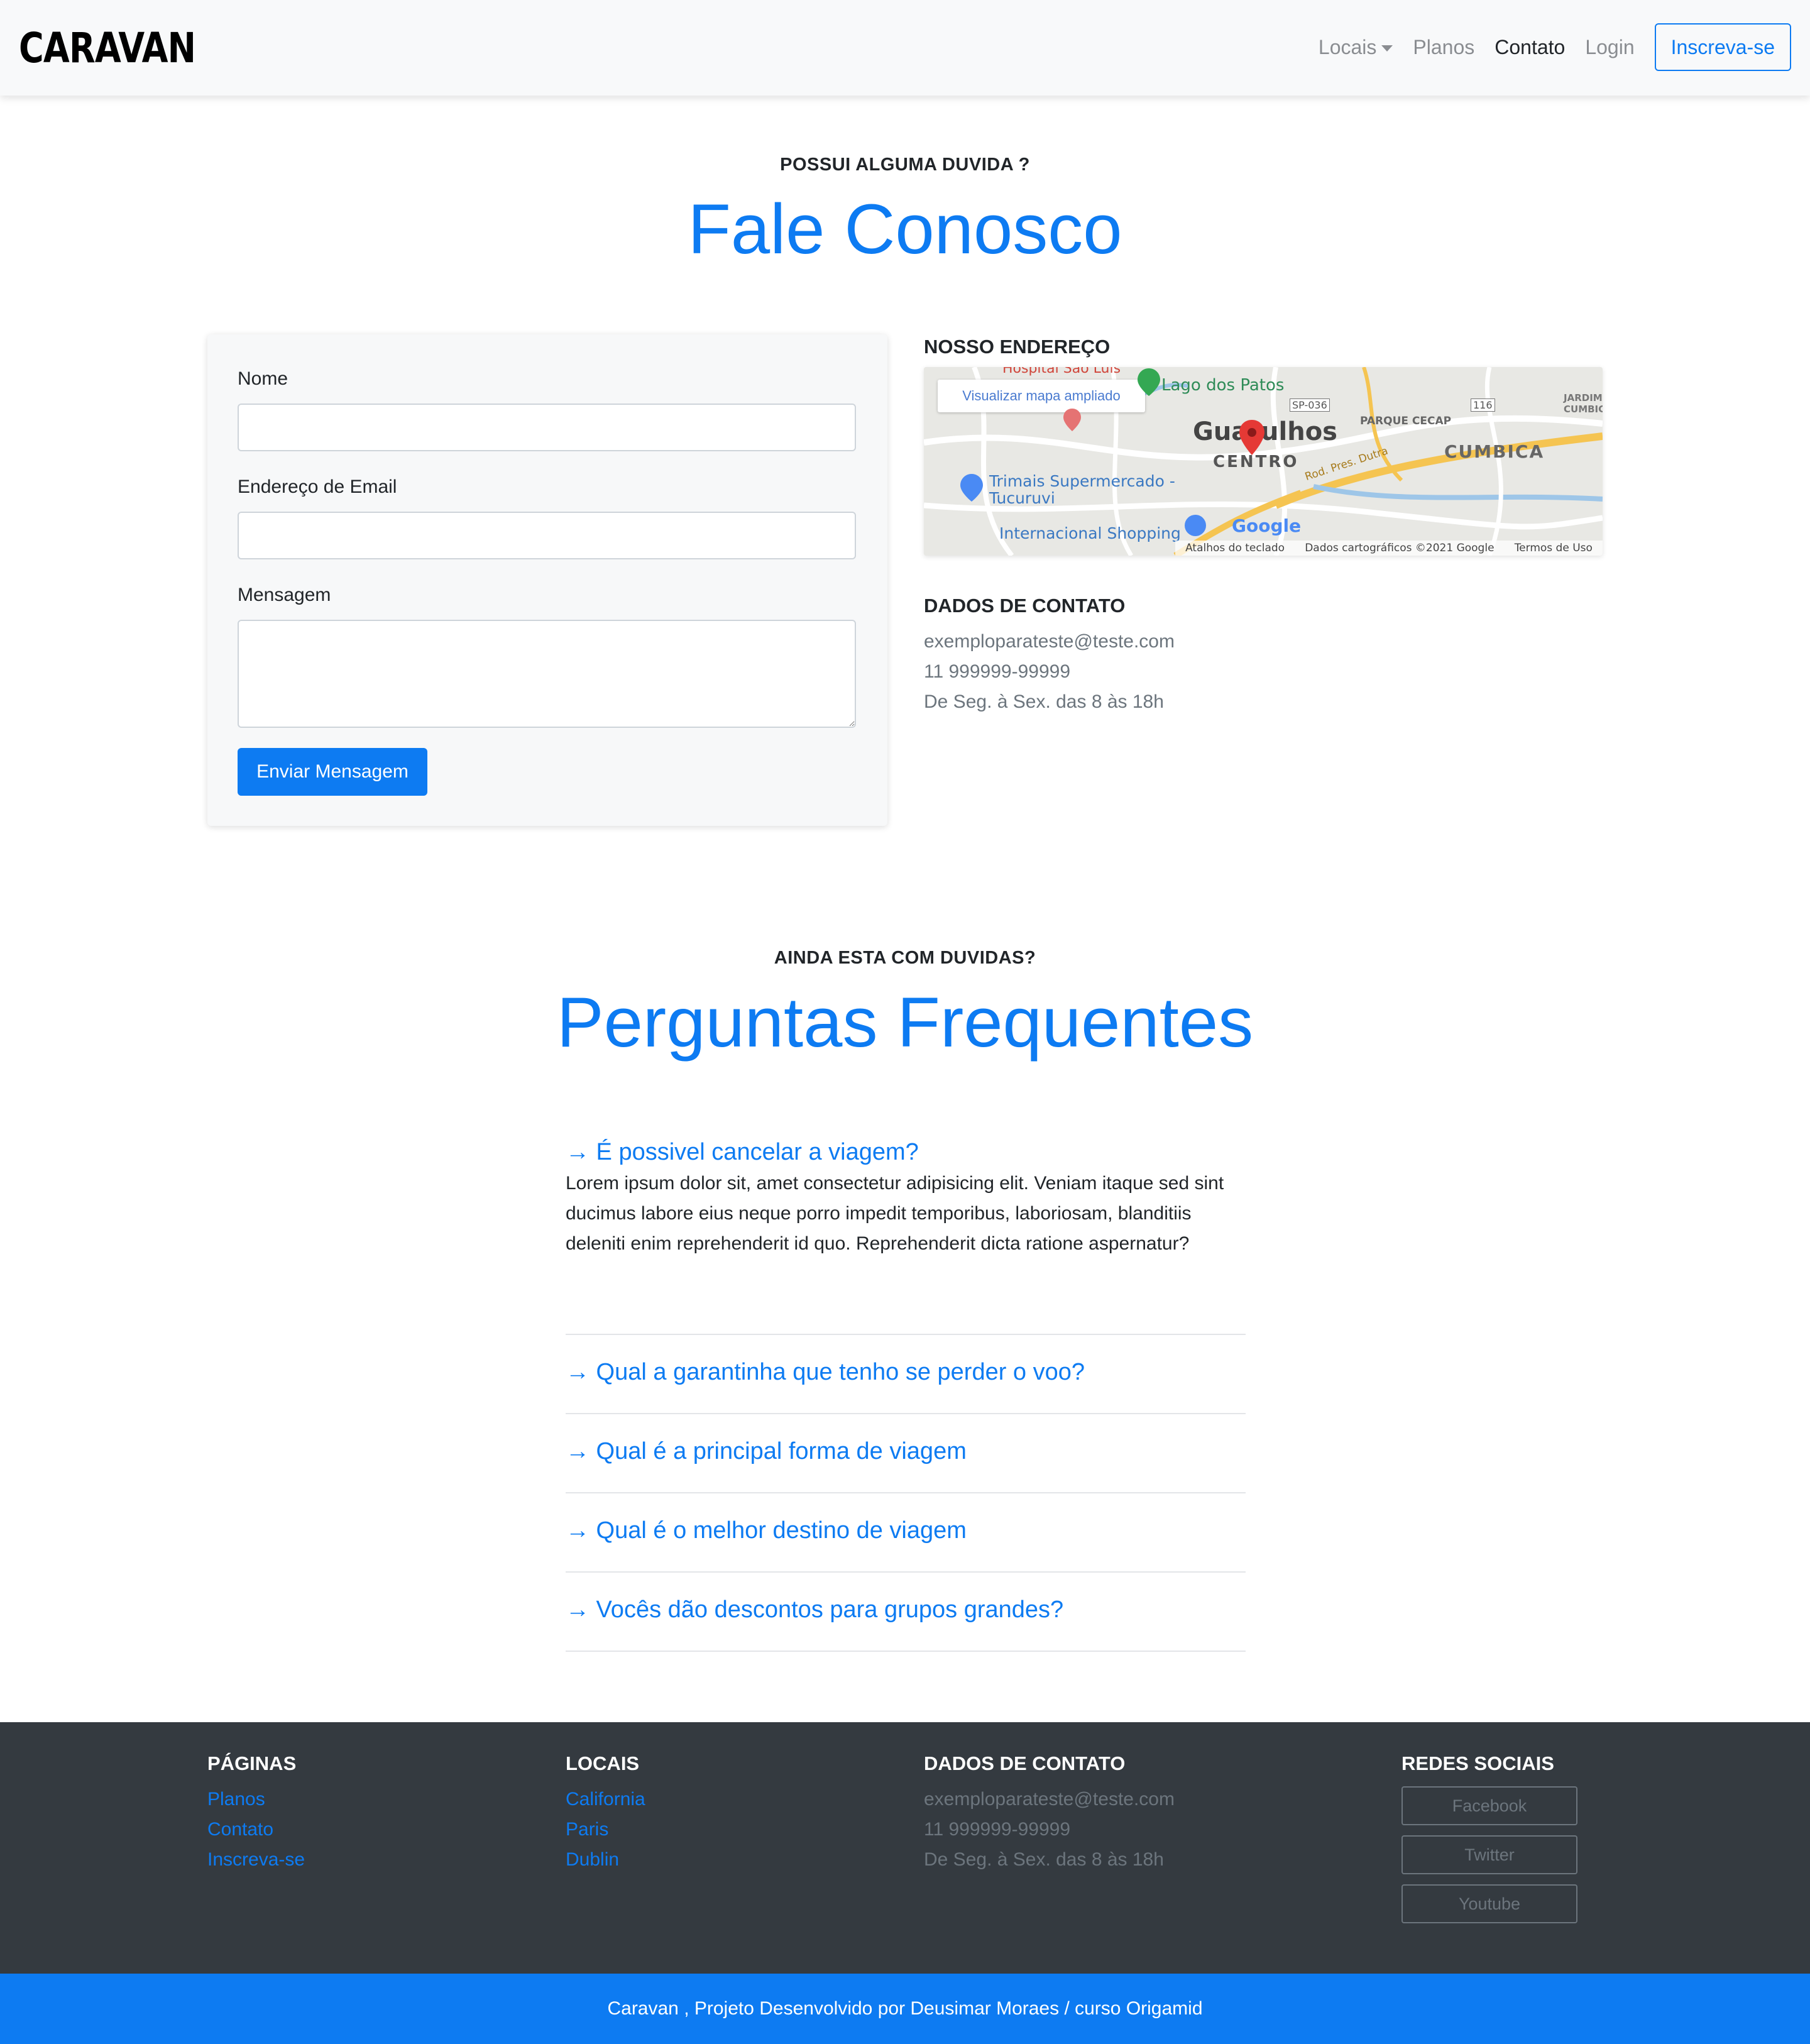  Describe the element at coordinates (1025, 1763) in the screenshot. I see `footer-contact-heading: DADOS DE CONTATO` at that location.